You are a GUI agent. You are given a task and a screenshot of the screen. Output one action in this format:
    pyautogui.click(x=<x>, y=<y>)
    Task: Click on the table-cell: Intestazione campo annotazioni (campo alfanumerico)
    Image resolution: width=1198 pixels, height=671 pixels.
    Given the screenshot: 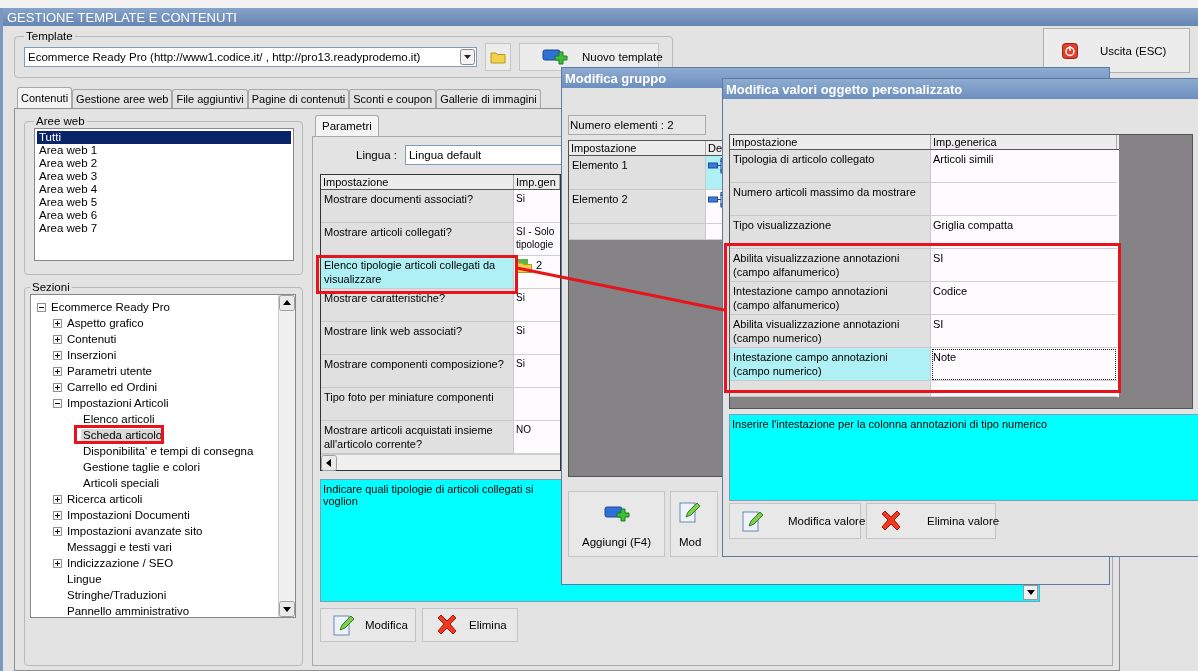 What is the action you would take?
    pyautogui.click(x=830, y=298)
    